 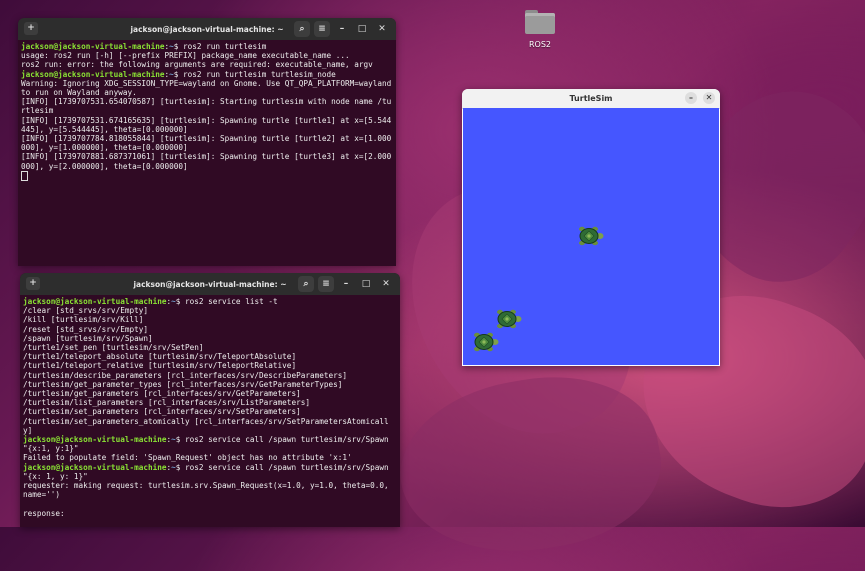 I want to click on output-line: /turtle1/set_pen [turtlesim/srv/SetPen], so click(x=113, y=348).